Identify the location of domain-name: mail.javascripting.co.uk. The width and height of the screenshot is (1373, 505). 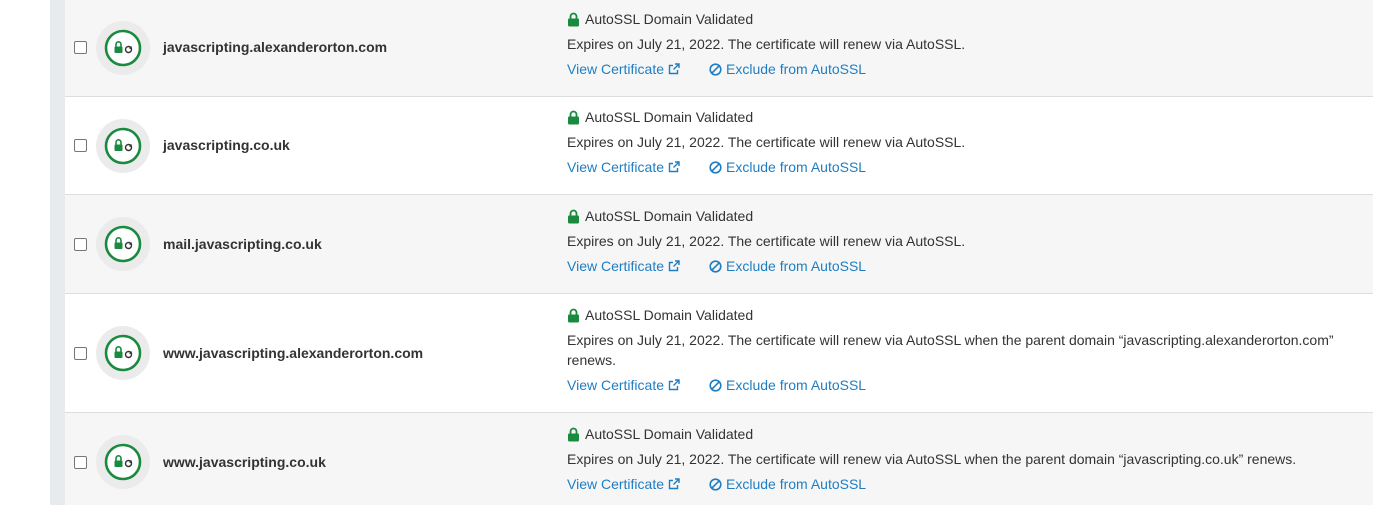
(242, 244).